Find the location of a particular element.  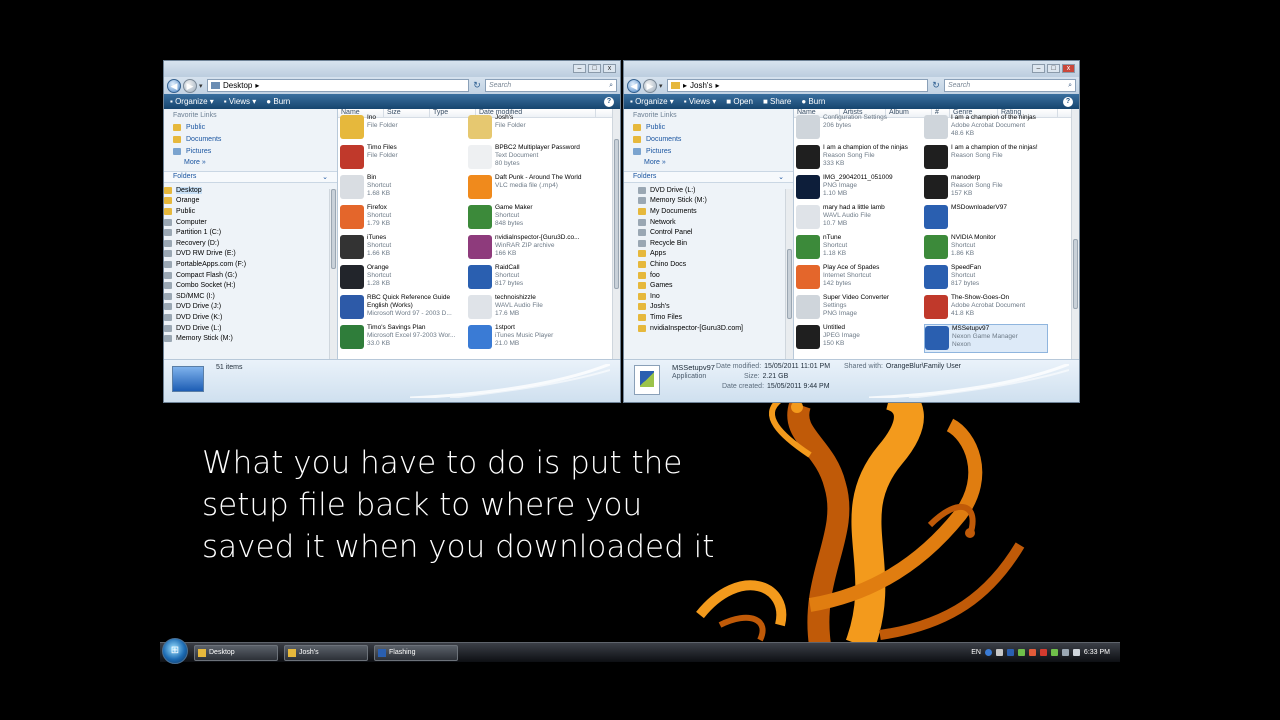

start-button: ⊞ is located at coordinates (175, 650).